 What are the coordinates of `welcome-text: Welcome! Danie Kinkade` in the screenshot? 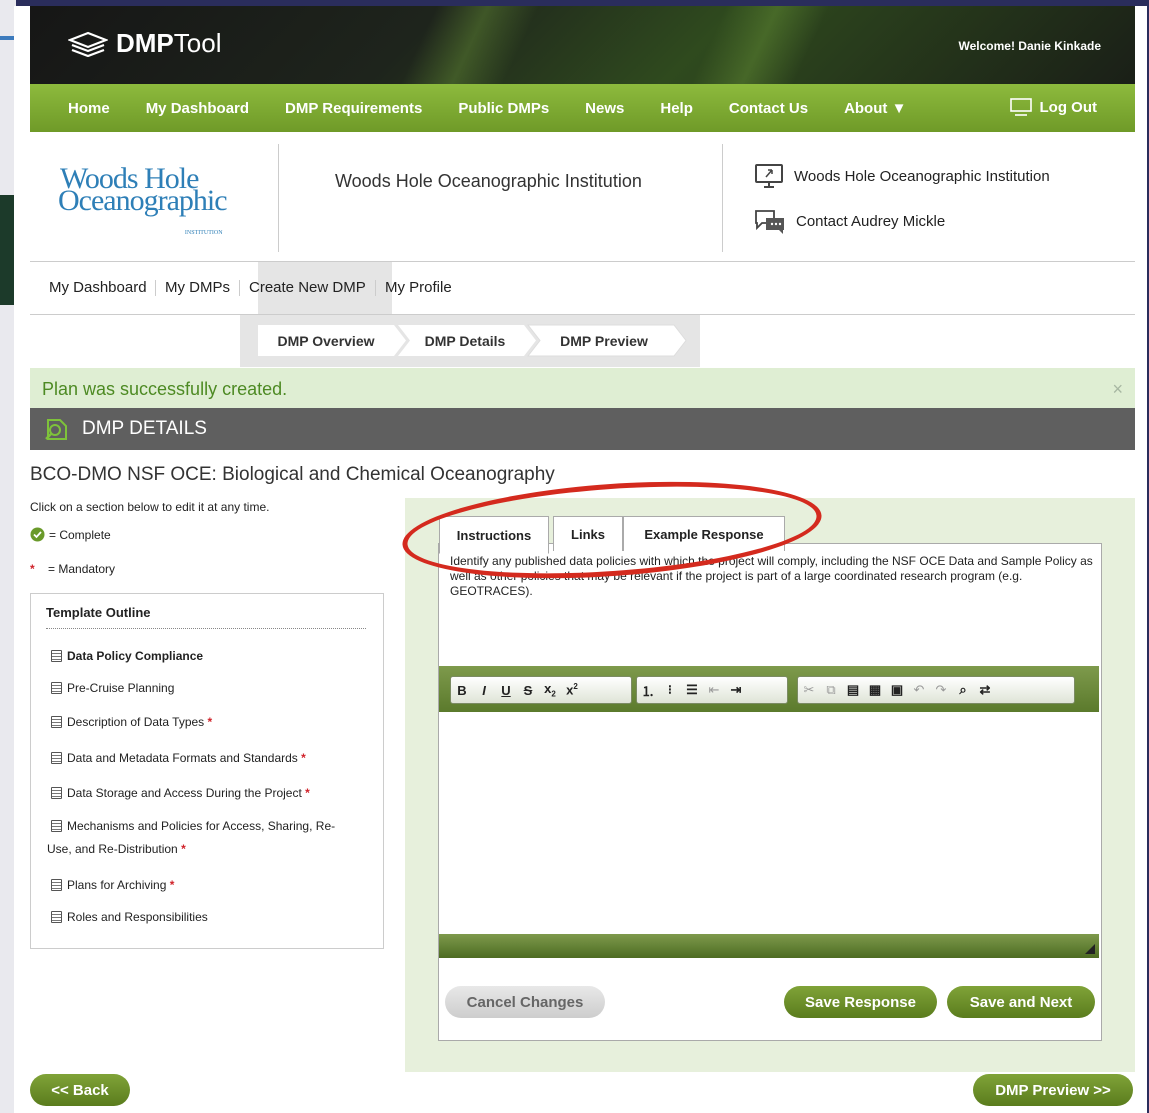 It's located at (1030, 46).